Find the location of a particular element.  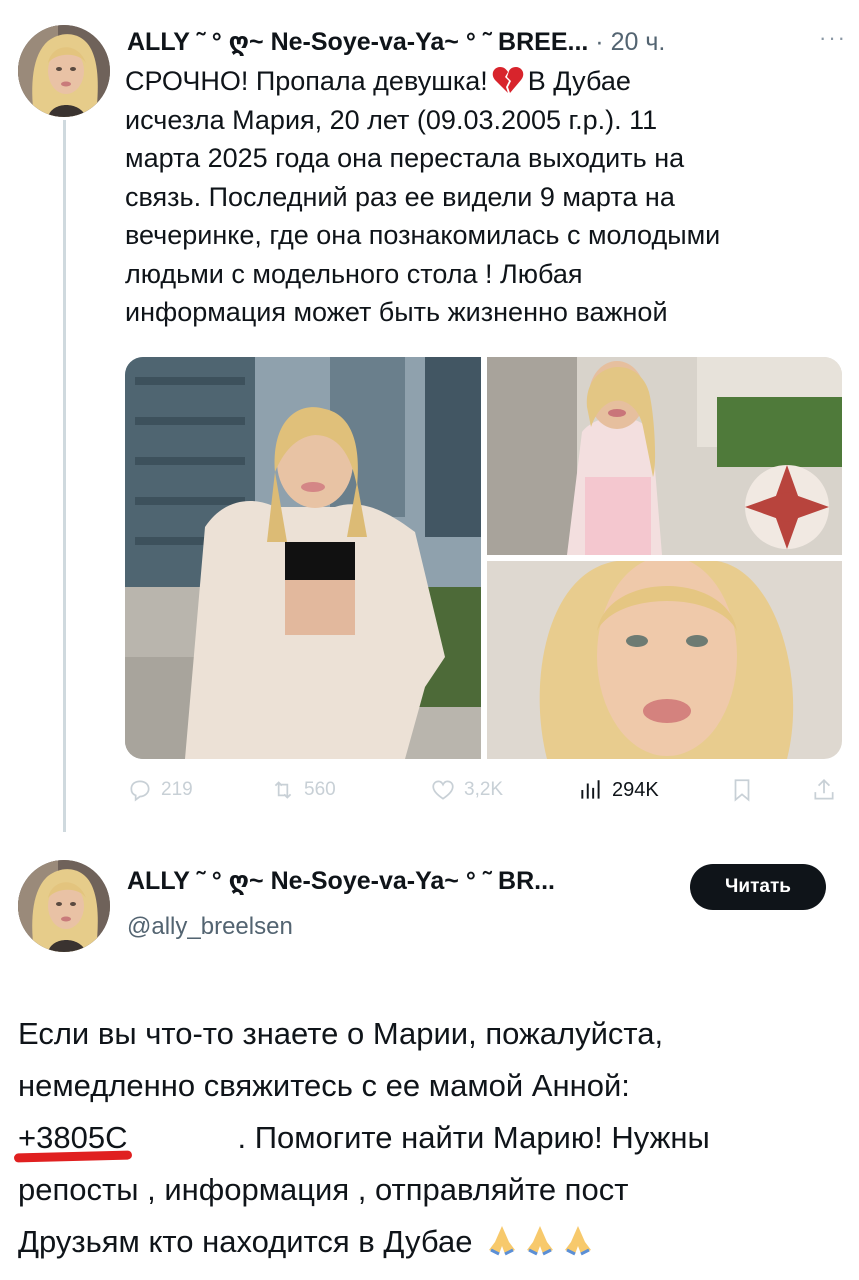

tweet1-text-part2: В Дубае is located at coordinates (579, 81).